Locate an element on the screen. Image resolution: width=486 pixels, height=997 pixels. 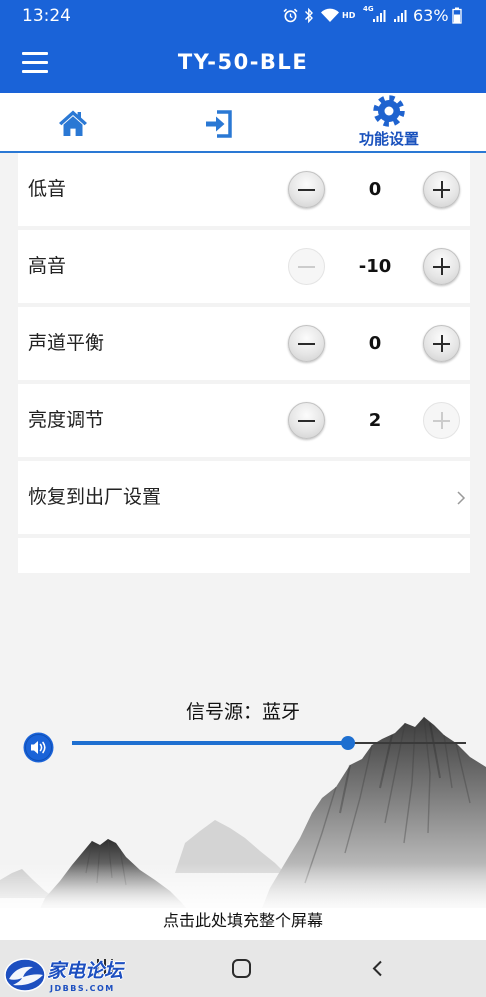
tab-function-settings: 功能设置 is located at coordinates (389, 122).